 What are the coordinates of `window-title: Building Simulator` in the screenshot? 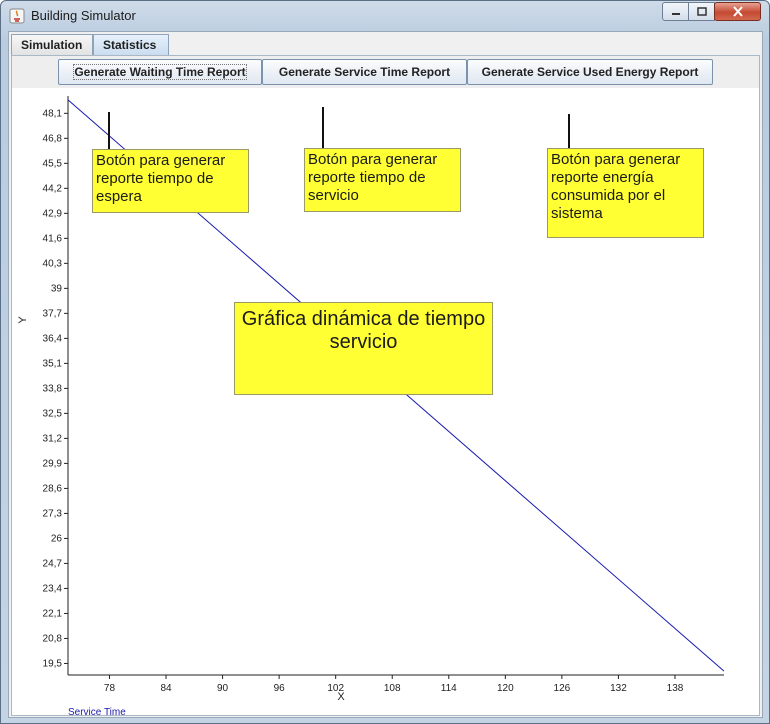 It's located at (83, 15).